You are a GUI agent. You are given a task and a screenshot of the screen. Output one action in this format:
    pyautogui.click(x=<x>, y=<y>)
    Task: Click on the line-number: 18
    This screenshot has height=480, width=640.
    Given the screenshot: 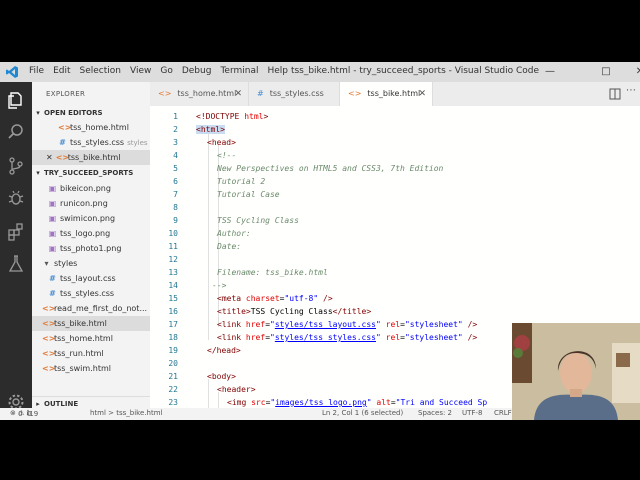 What is the action you would take?
    pyautogui.click(x=173, y=337)
    